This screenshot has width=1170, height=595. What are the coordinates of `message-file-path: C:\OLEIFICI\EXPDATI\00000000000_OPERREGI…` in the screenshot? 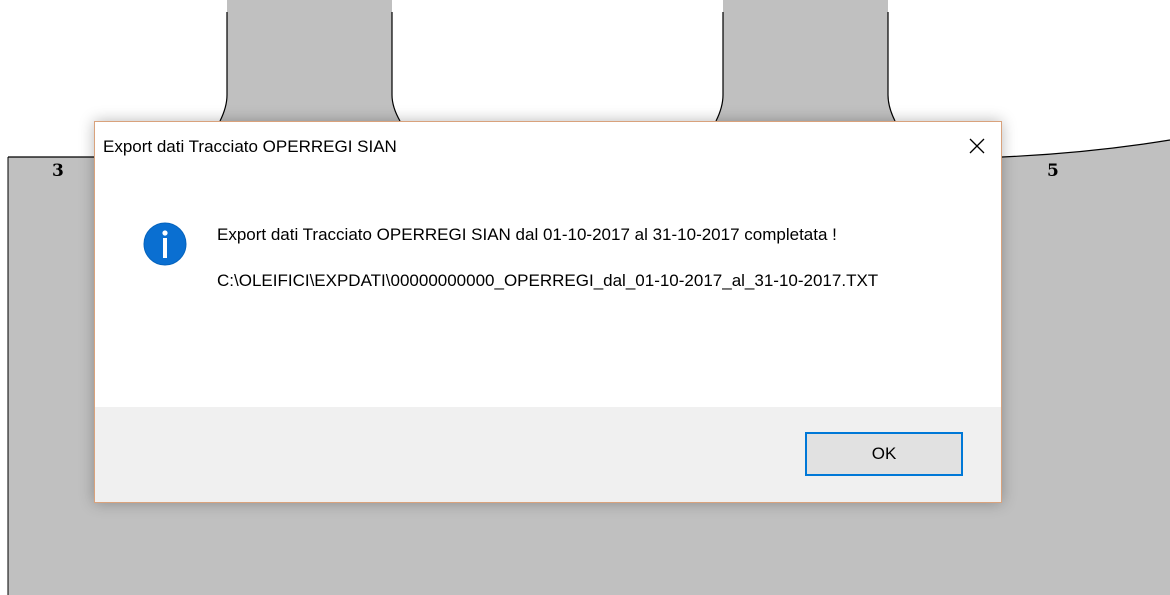 It's located at (548, 280).